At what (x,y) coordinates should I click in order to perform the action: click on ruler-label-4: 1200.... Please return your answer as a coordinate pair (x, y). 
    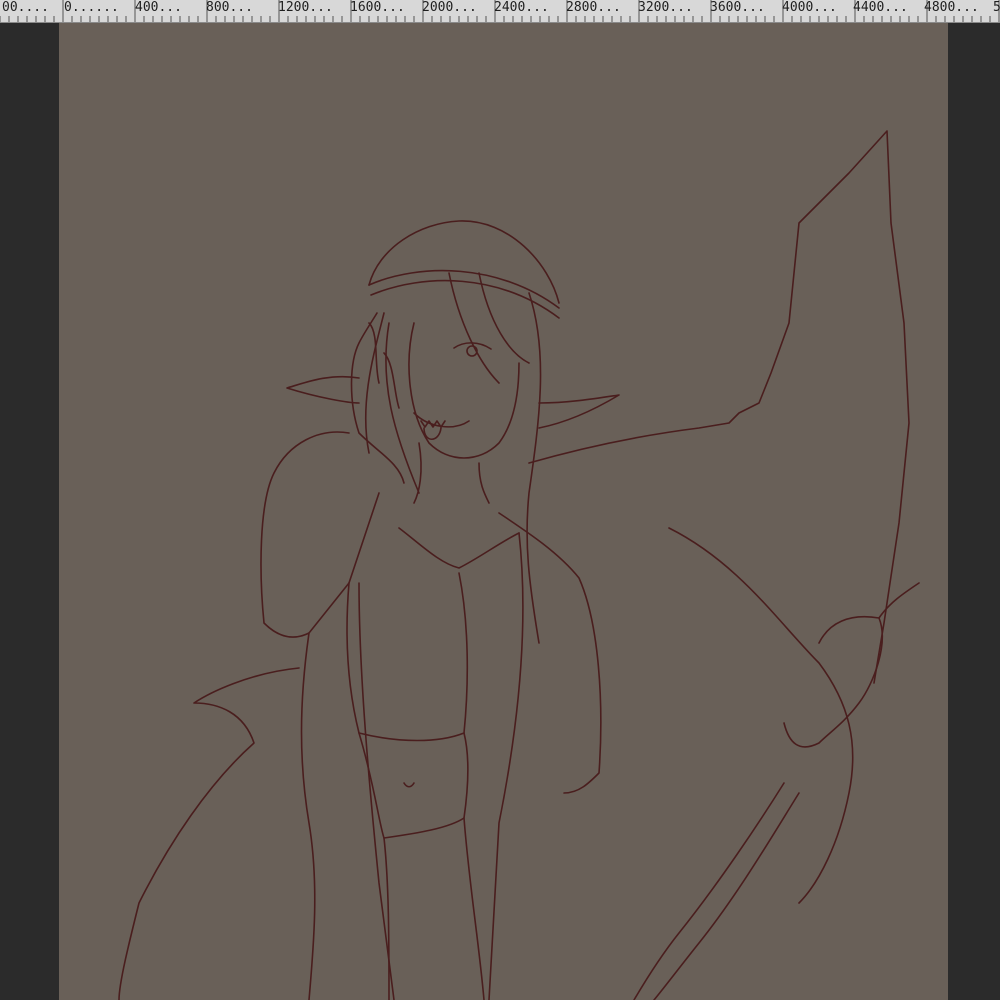
    Looking at the image, I should click on (305, 7).